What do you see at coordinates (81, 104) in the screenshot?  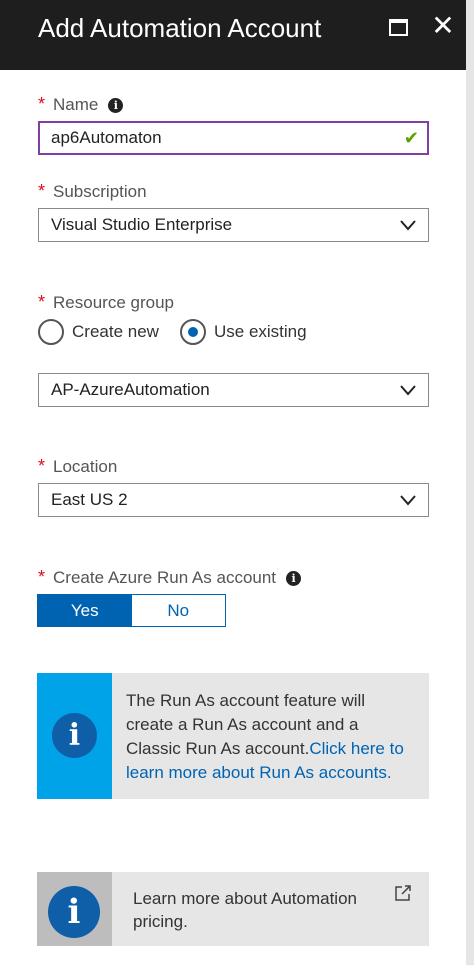 I see `name-label: * Name i` at bounding box center [81, 104].